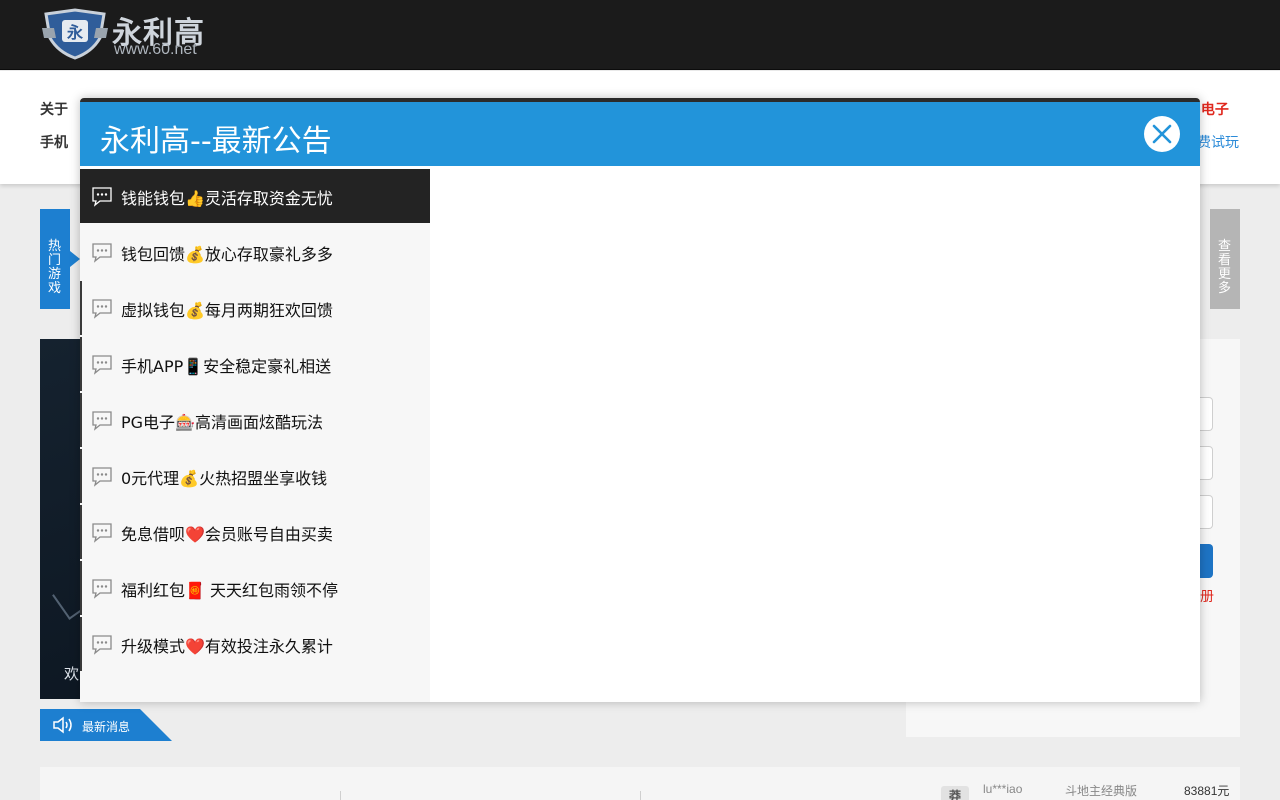 This screenshot has height=800, width=1280. I want to click on close-icon, so click(1162, 134).